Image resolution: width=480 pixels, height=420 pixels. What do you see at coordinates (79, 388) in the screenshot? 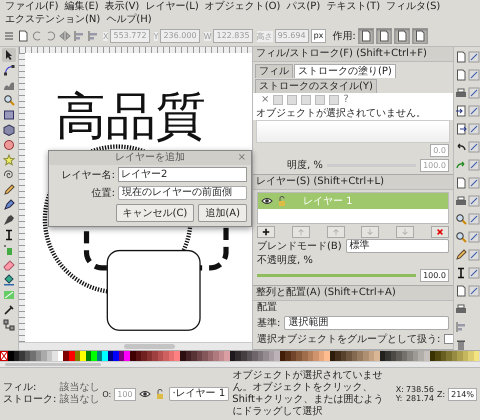
I see `fill-value: 該当なし` at bounding box center [79, 388].